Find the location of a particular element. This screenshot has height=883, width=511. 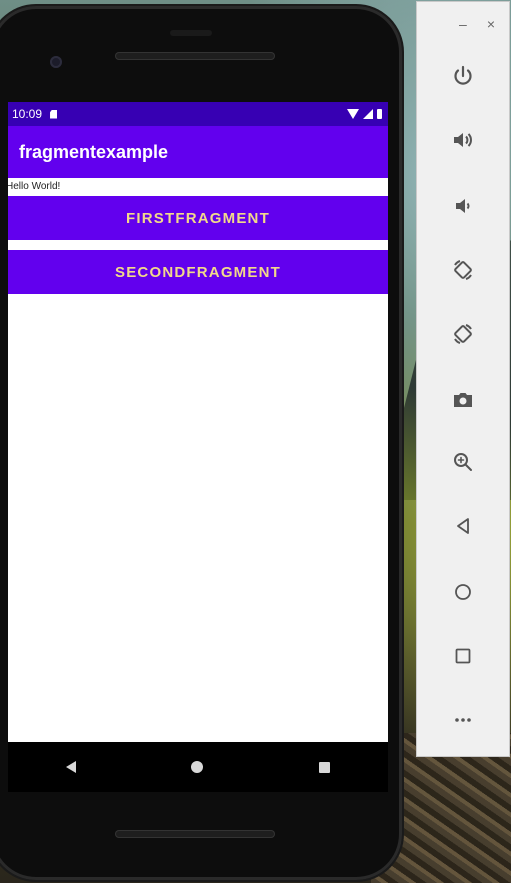

volume-down-icon is located at coordinates (463, 206).